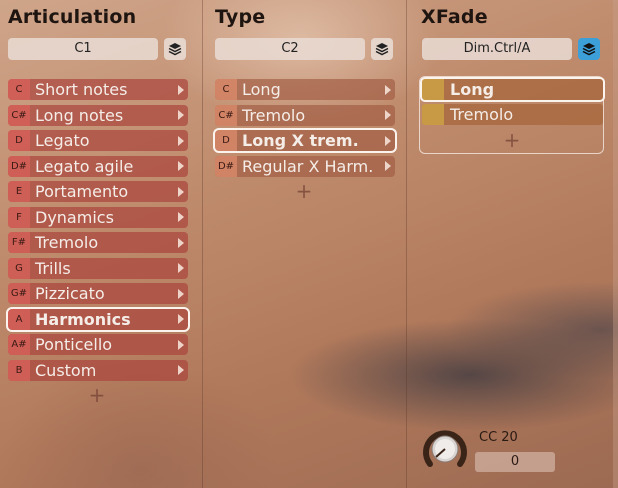 This screenshot has width=618, height=488. I want to click on articulation-item: G Trills, so click(98, 268).